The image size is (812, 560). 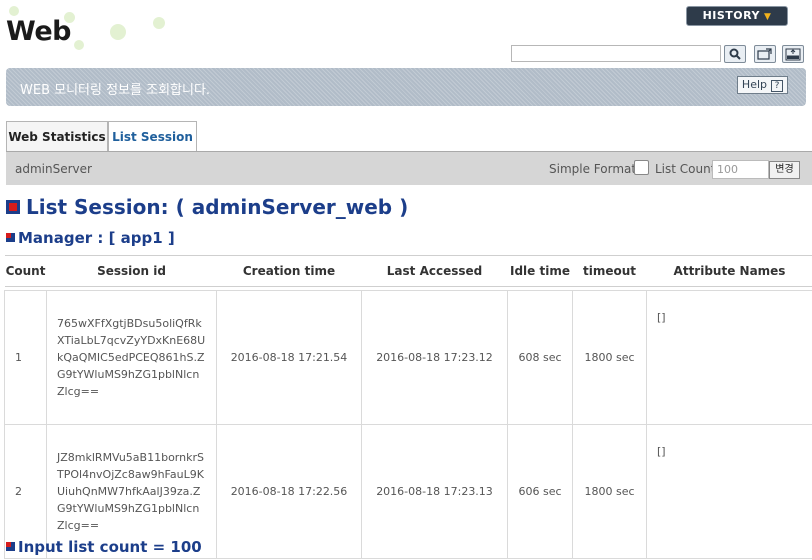 I want to click on simple-format-checkbox, so click(x=641, y=167).